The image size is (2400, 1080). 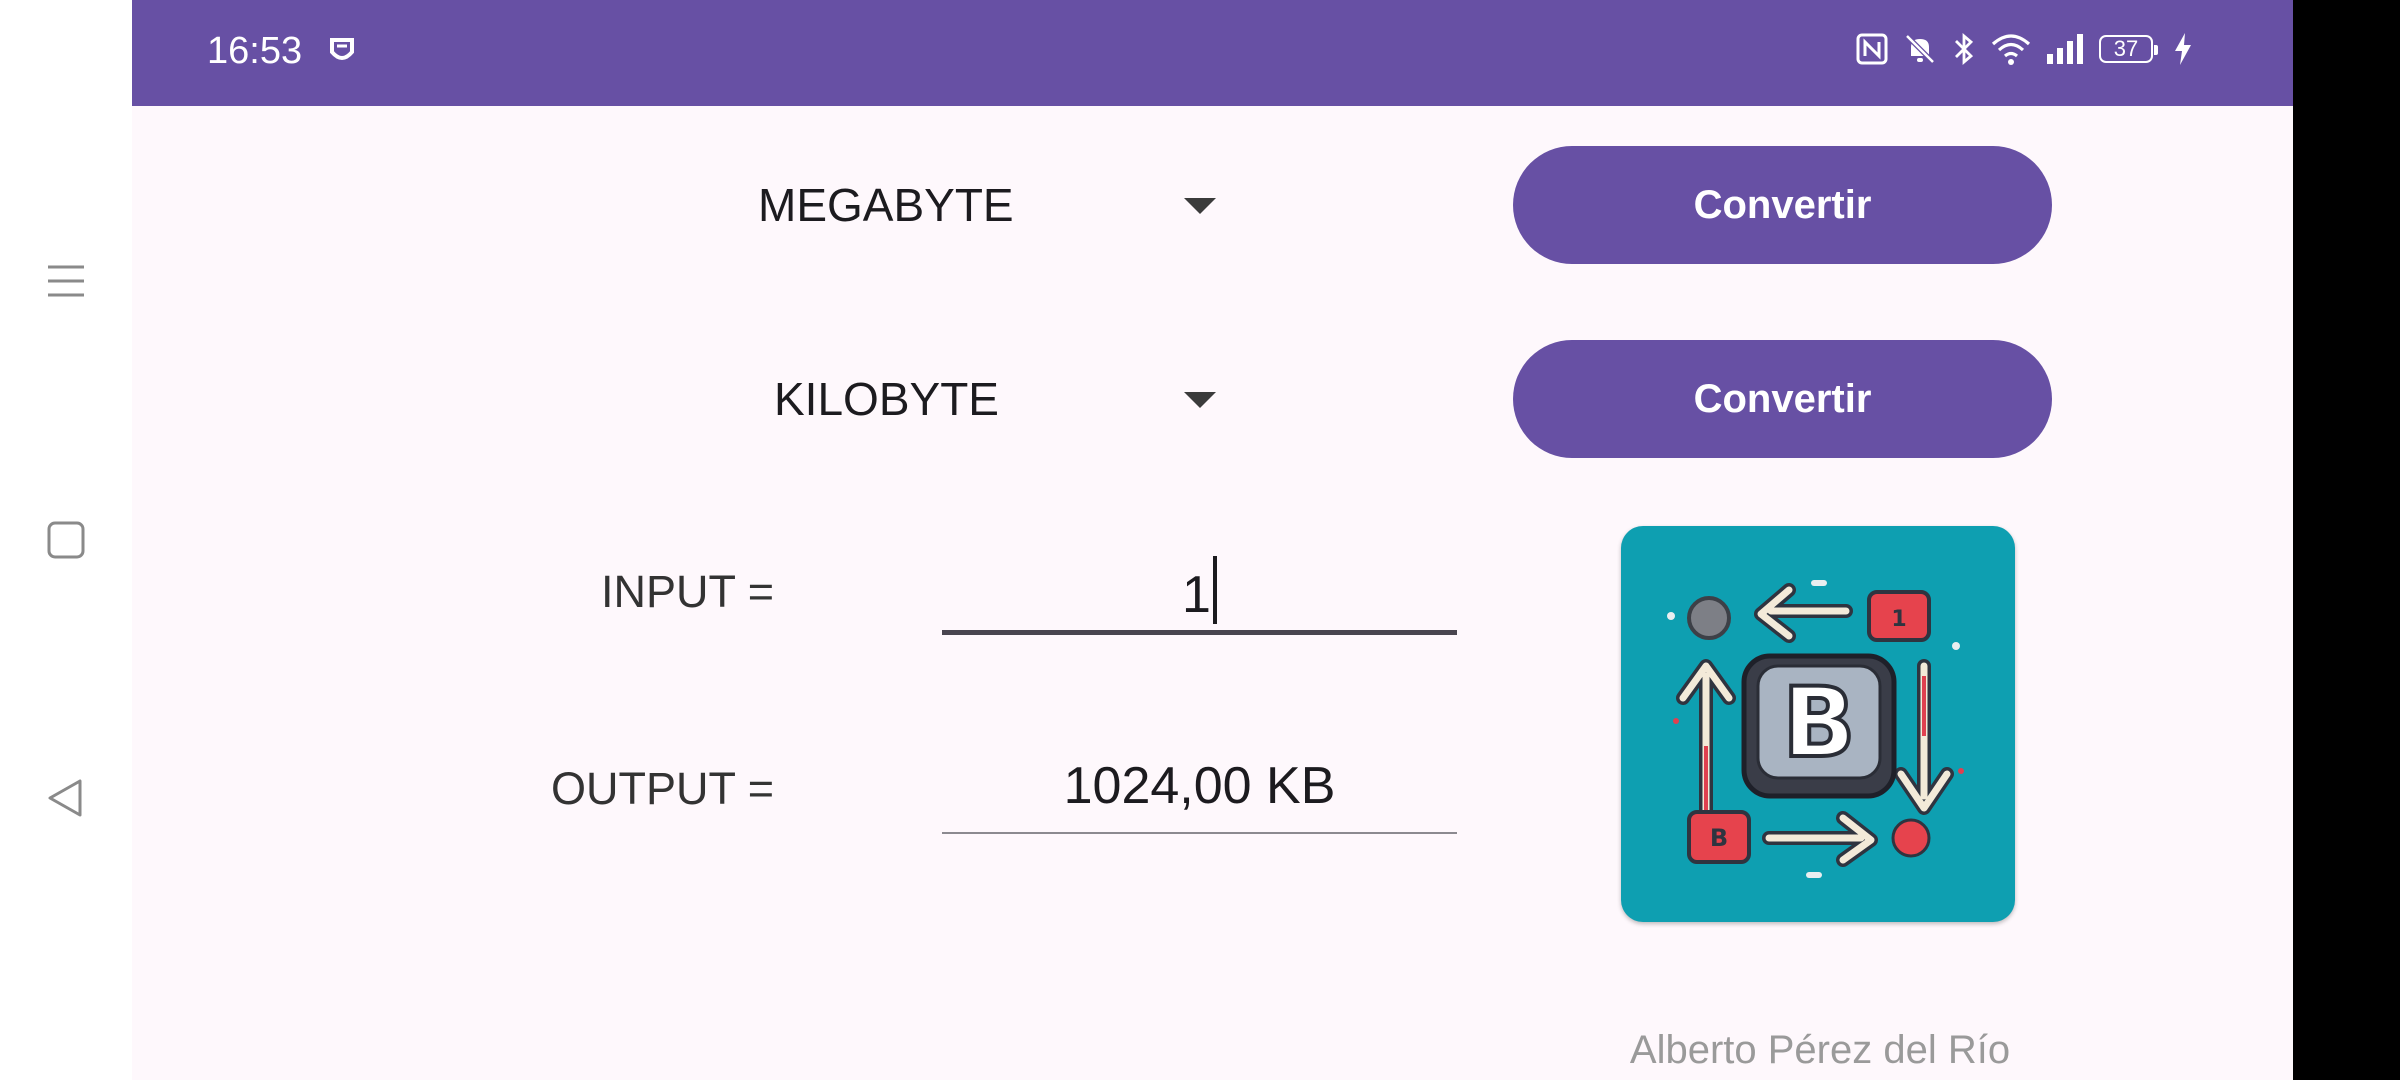 What do you see at coordinates (2183, 49) in the screenshot?
I see `charging-icon` at bounding box center [2183, 49].